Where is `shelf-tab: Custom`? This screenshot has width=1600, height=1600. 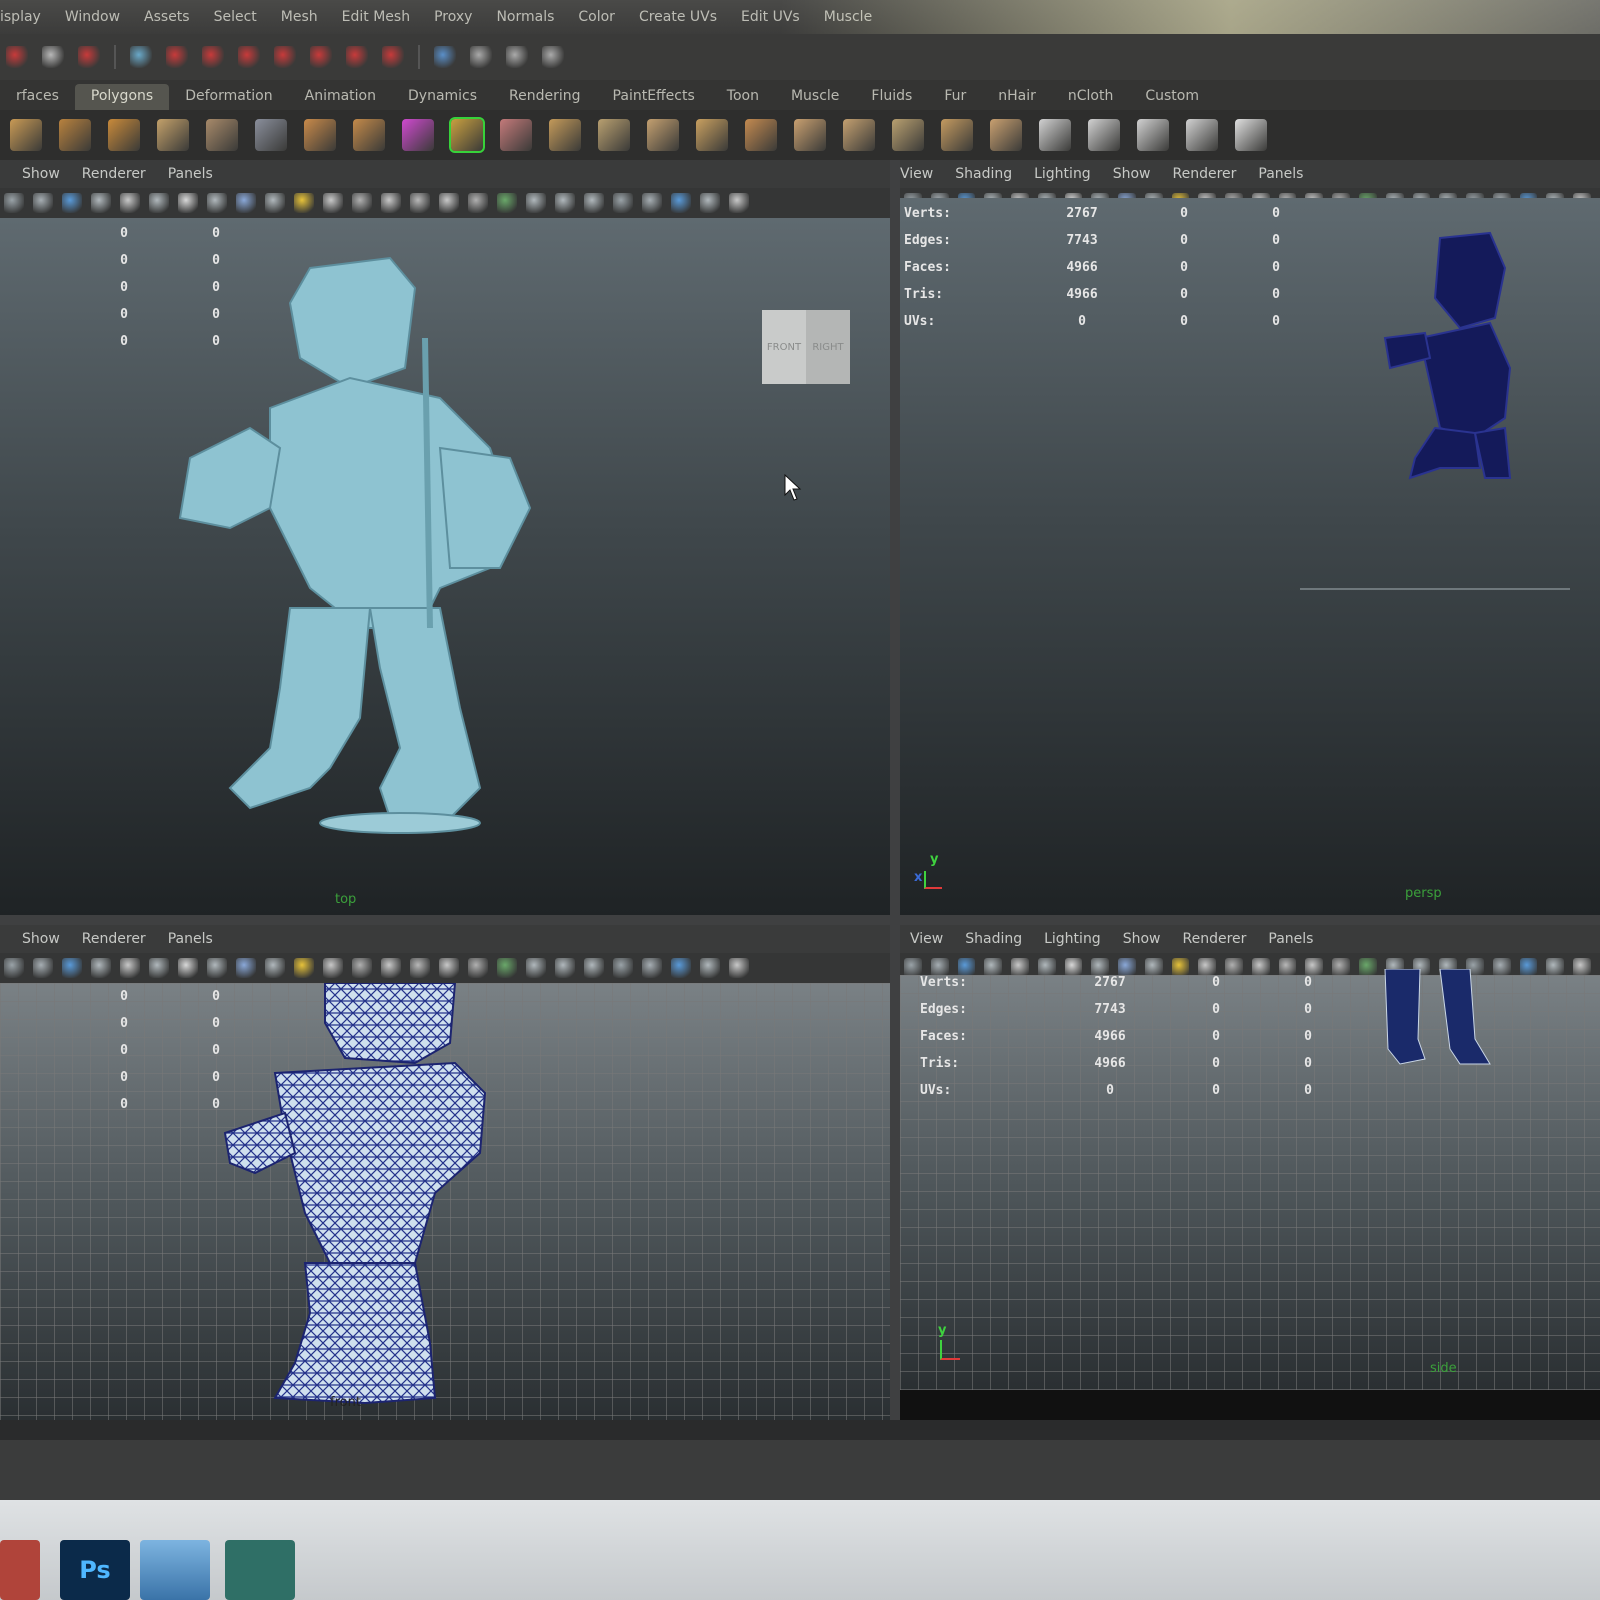 shelf-tab: Custom is located at coordinates (1172, 97).